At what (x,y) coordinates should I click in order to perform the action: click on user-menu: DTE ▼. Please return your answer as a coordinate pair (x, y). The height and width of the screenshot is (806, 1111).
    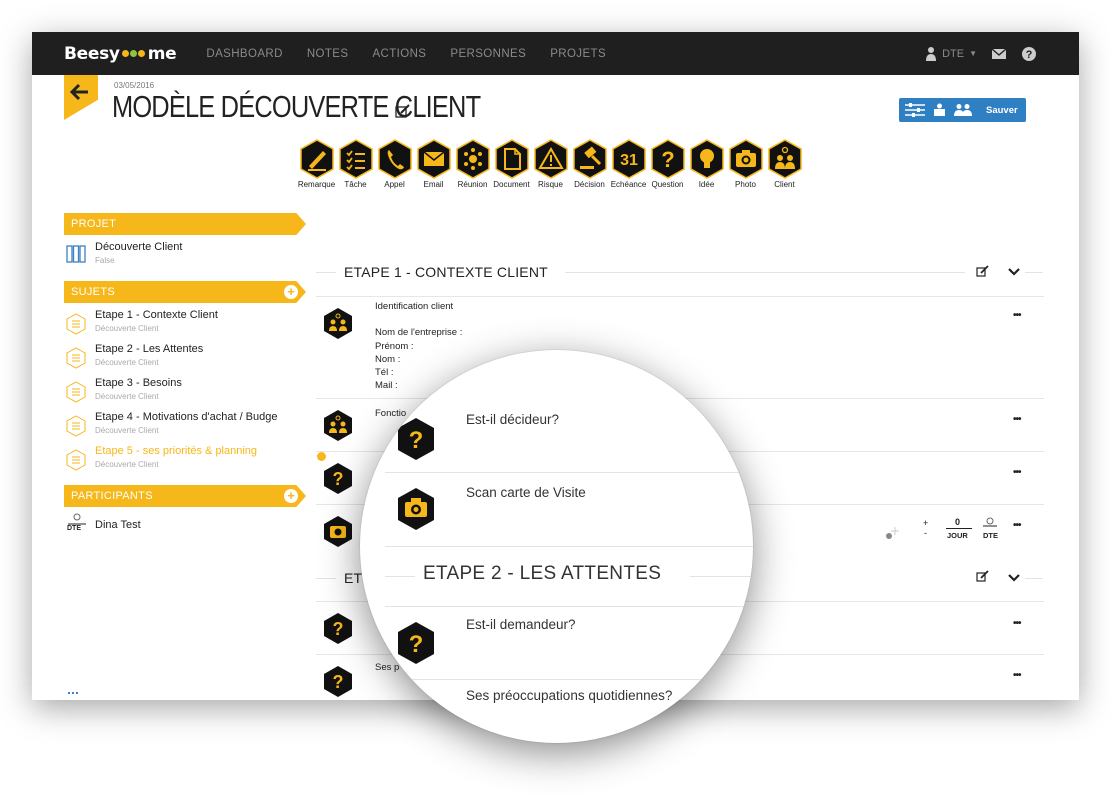
    Looking at the image, I should click on (951, 54).